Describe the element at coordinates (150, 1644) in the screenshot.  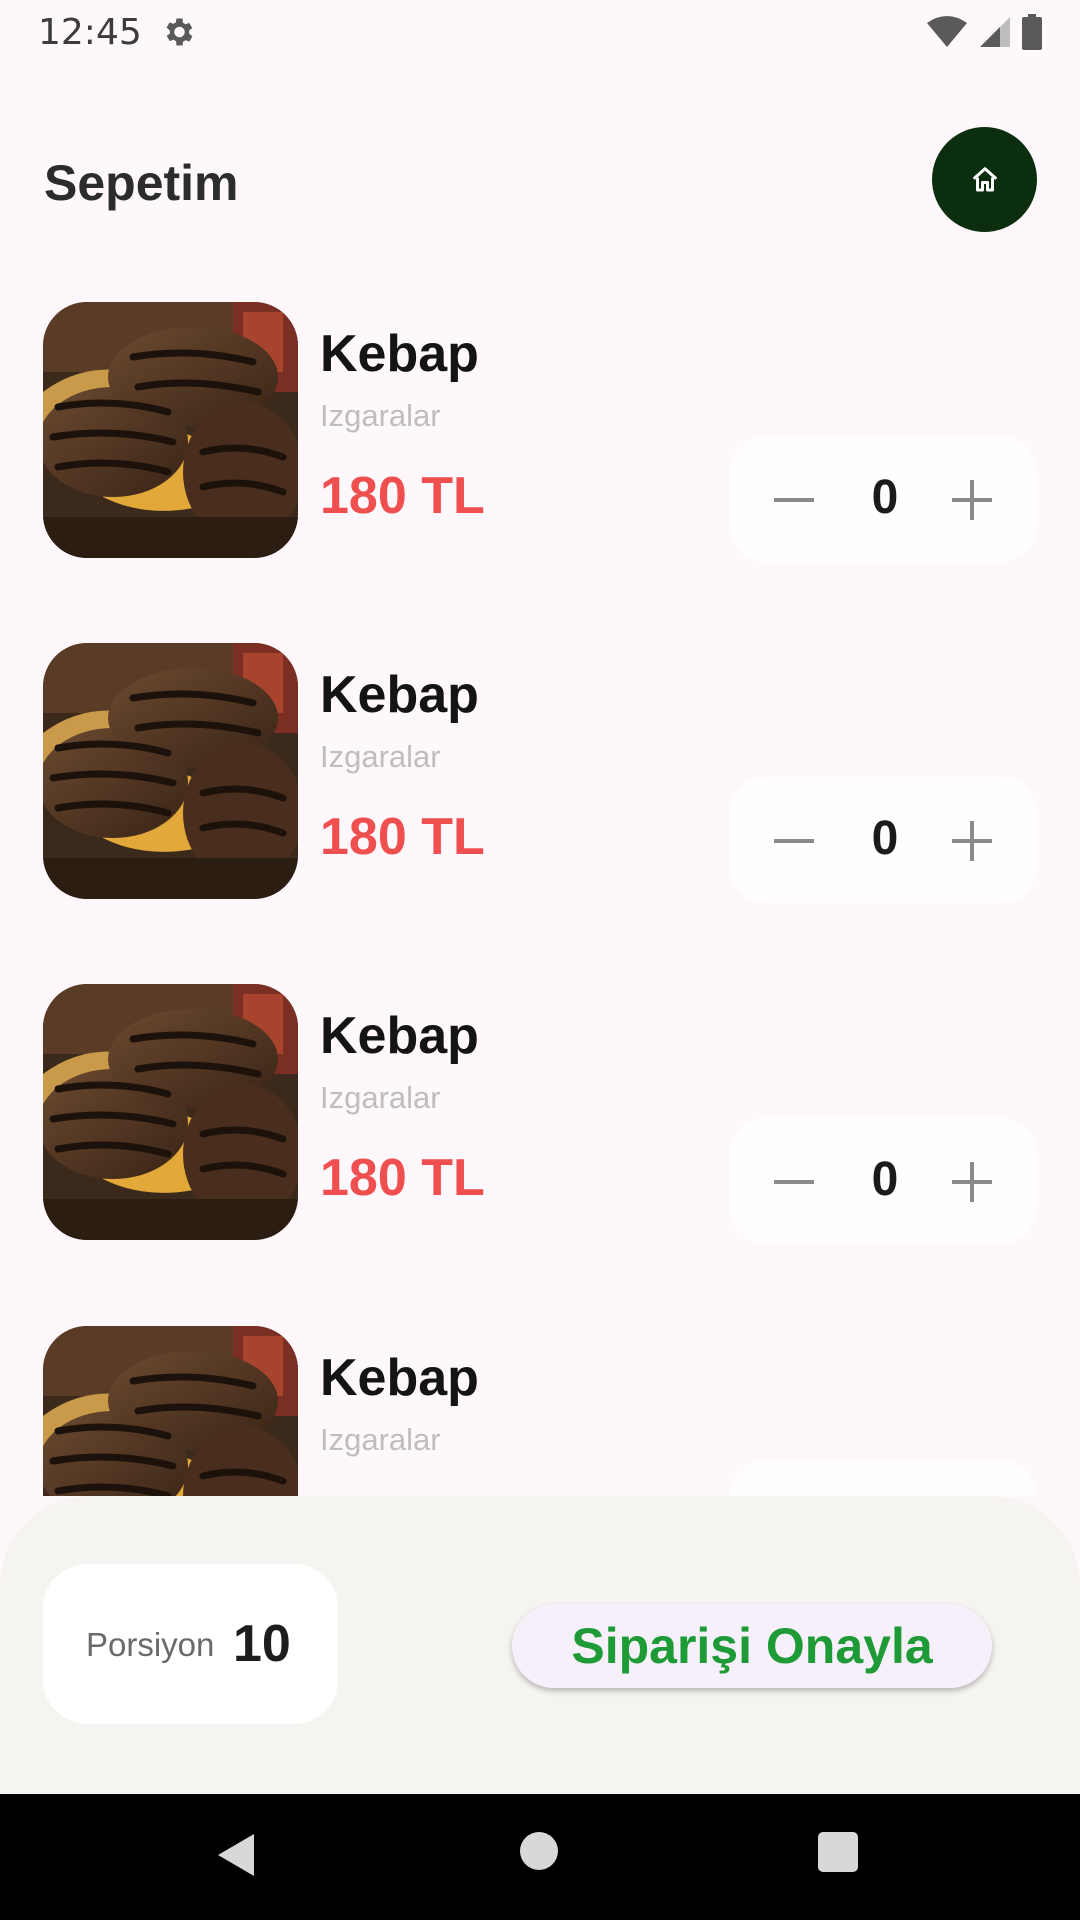
I see `portion-label: Porsiyon` at that location.